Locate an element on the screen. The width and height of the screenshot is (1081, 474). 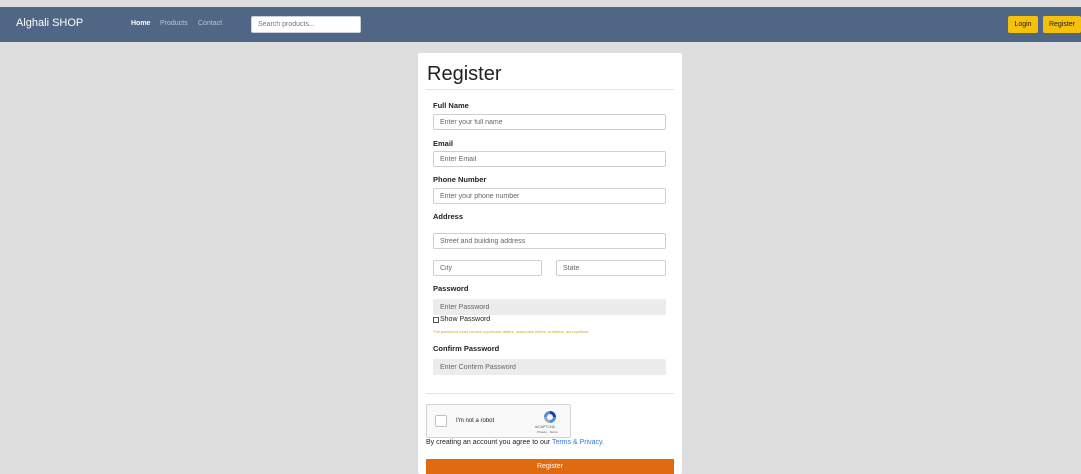
show-password-checkbox is located at coordinates (436, 319).